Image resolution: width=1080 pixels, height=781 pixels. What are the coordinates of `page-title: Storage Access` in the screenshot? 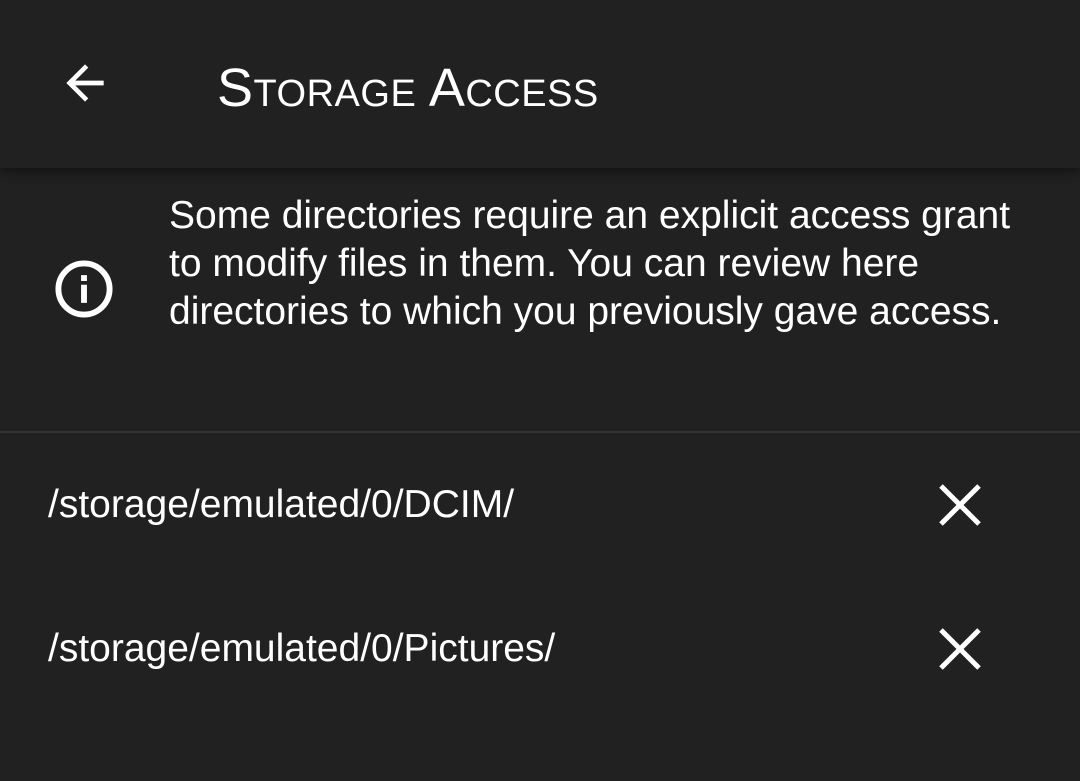 It's located at (408, 88).